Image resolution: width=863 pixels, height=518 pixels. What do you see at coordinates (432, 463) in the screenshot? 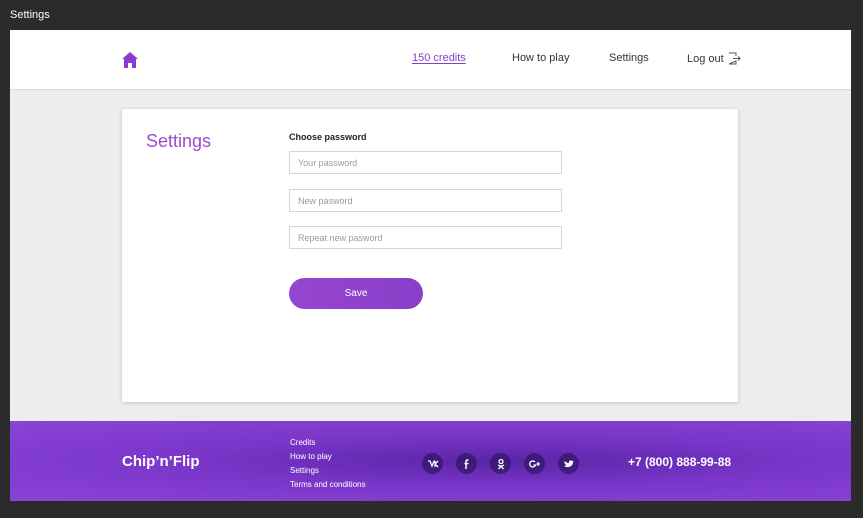
I see `vk-icon` at bounding box center [432, 463].